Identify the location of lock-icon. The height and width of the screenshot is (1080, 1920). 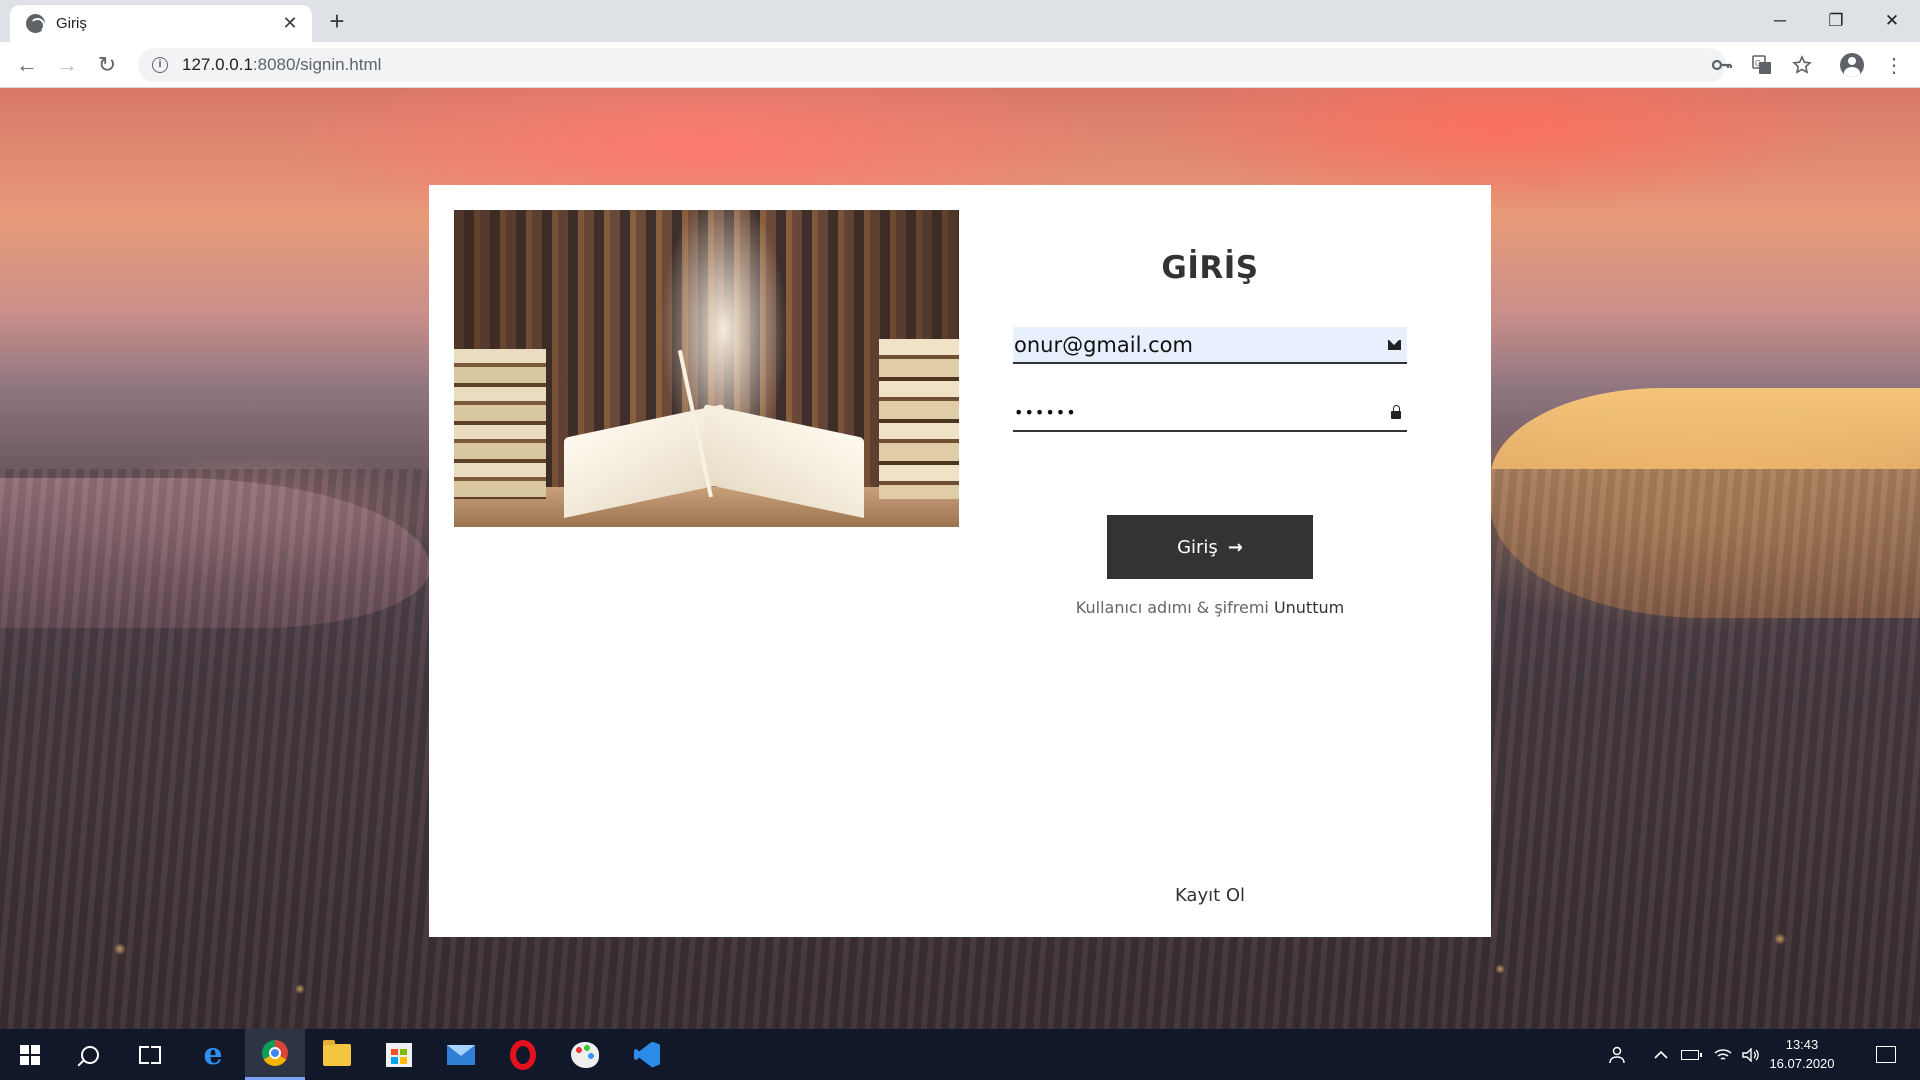
(1396, 412).